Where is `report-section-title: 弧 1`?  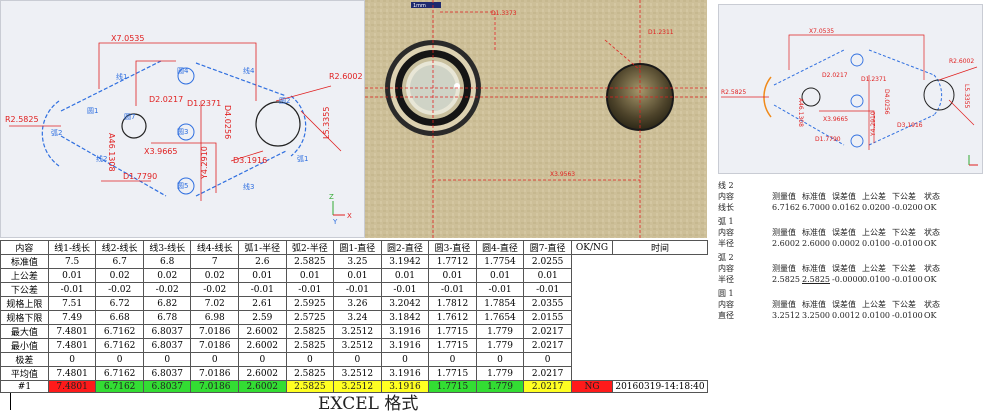
report-section-title: 弧 1 is located at coordinates (726, 221).